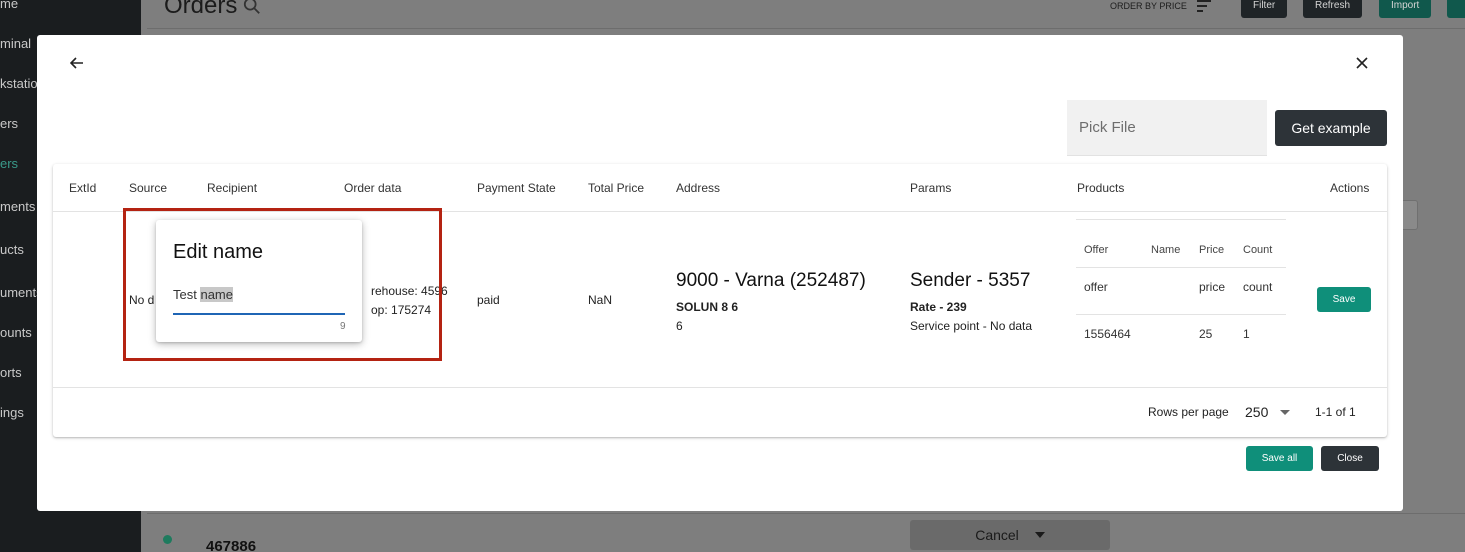 The width and height of the screenshot is (1465, 552). I want to click on product-price-cell: price, so click(1212, 287).